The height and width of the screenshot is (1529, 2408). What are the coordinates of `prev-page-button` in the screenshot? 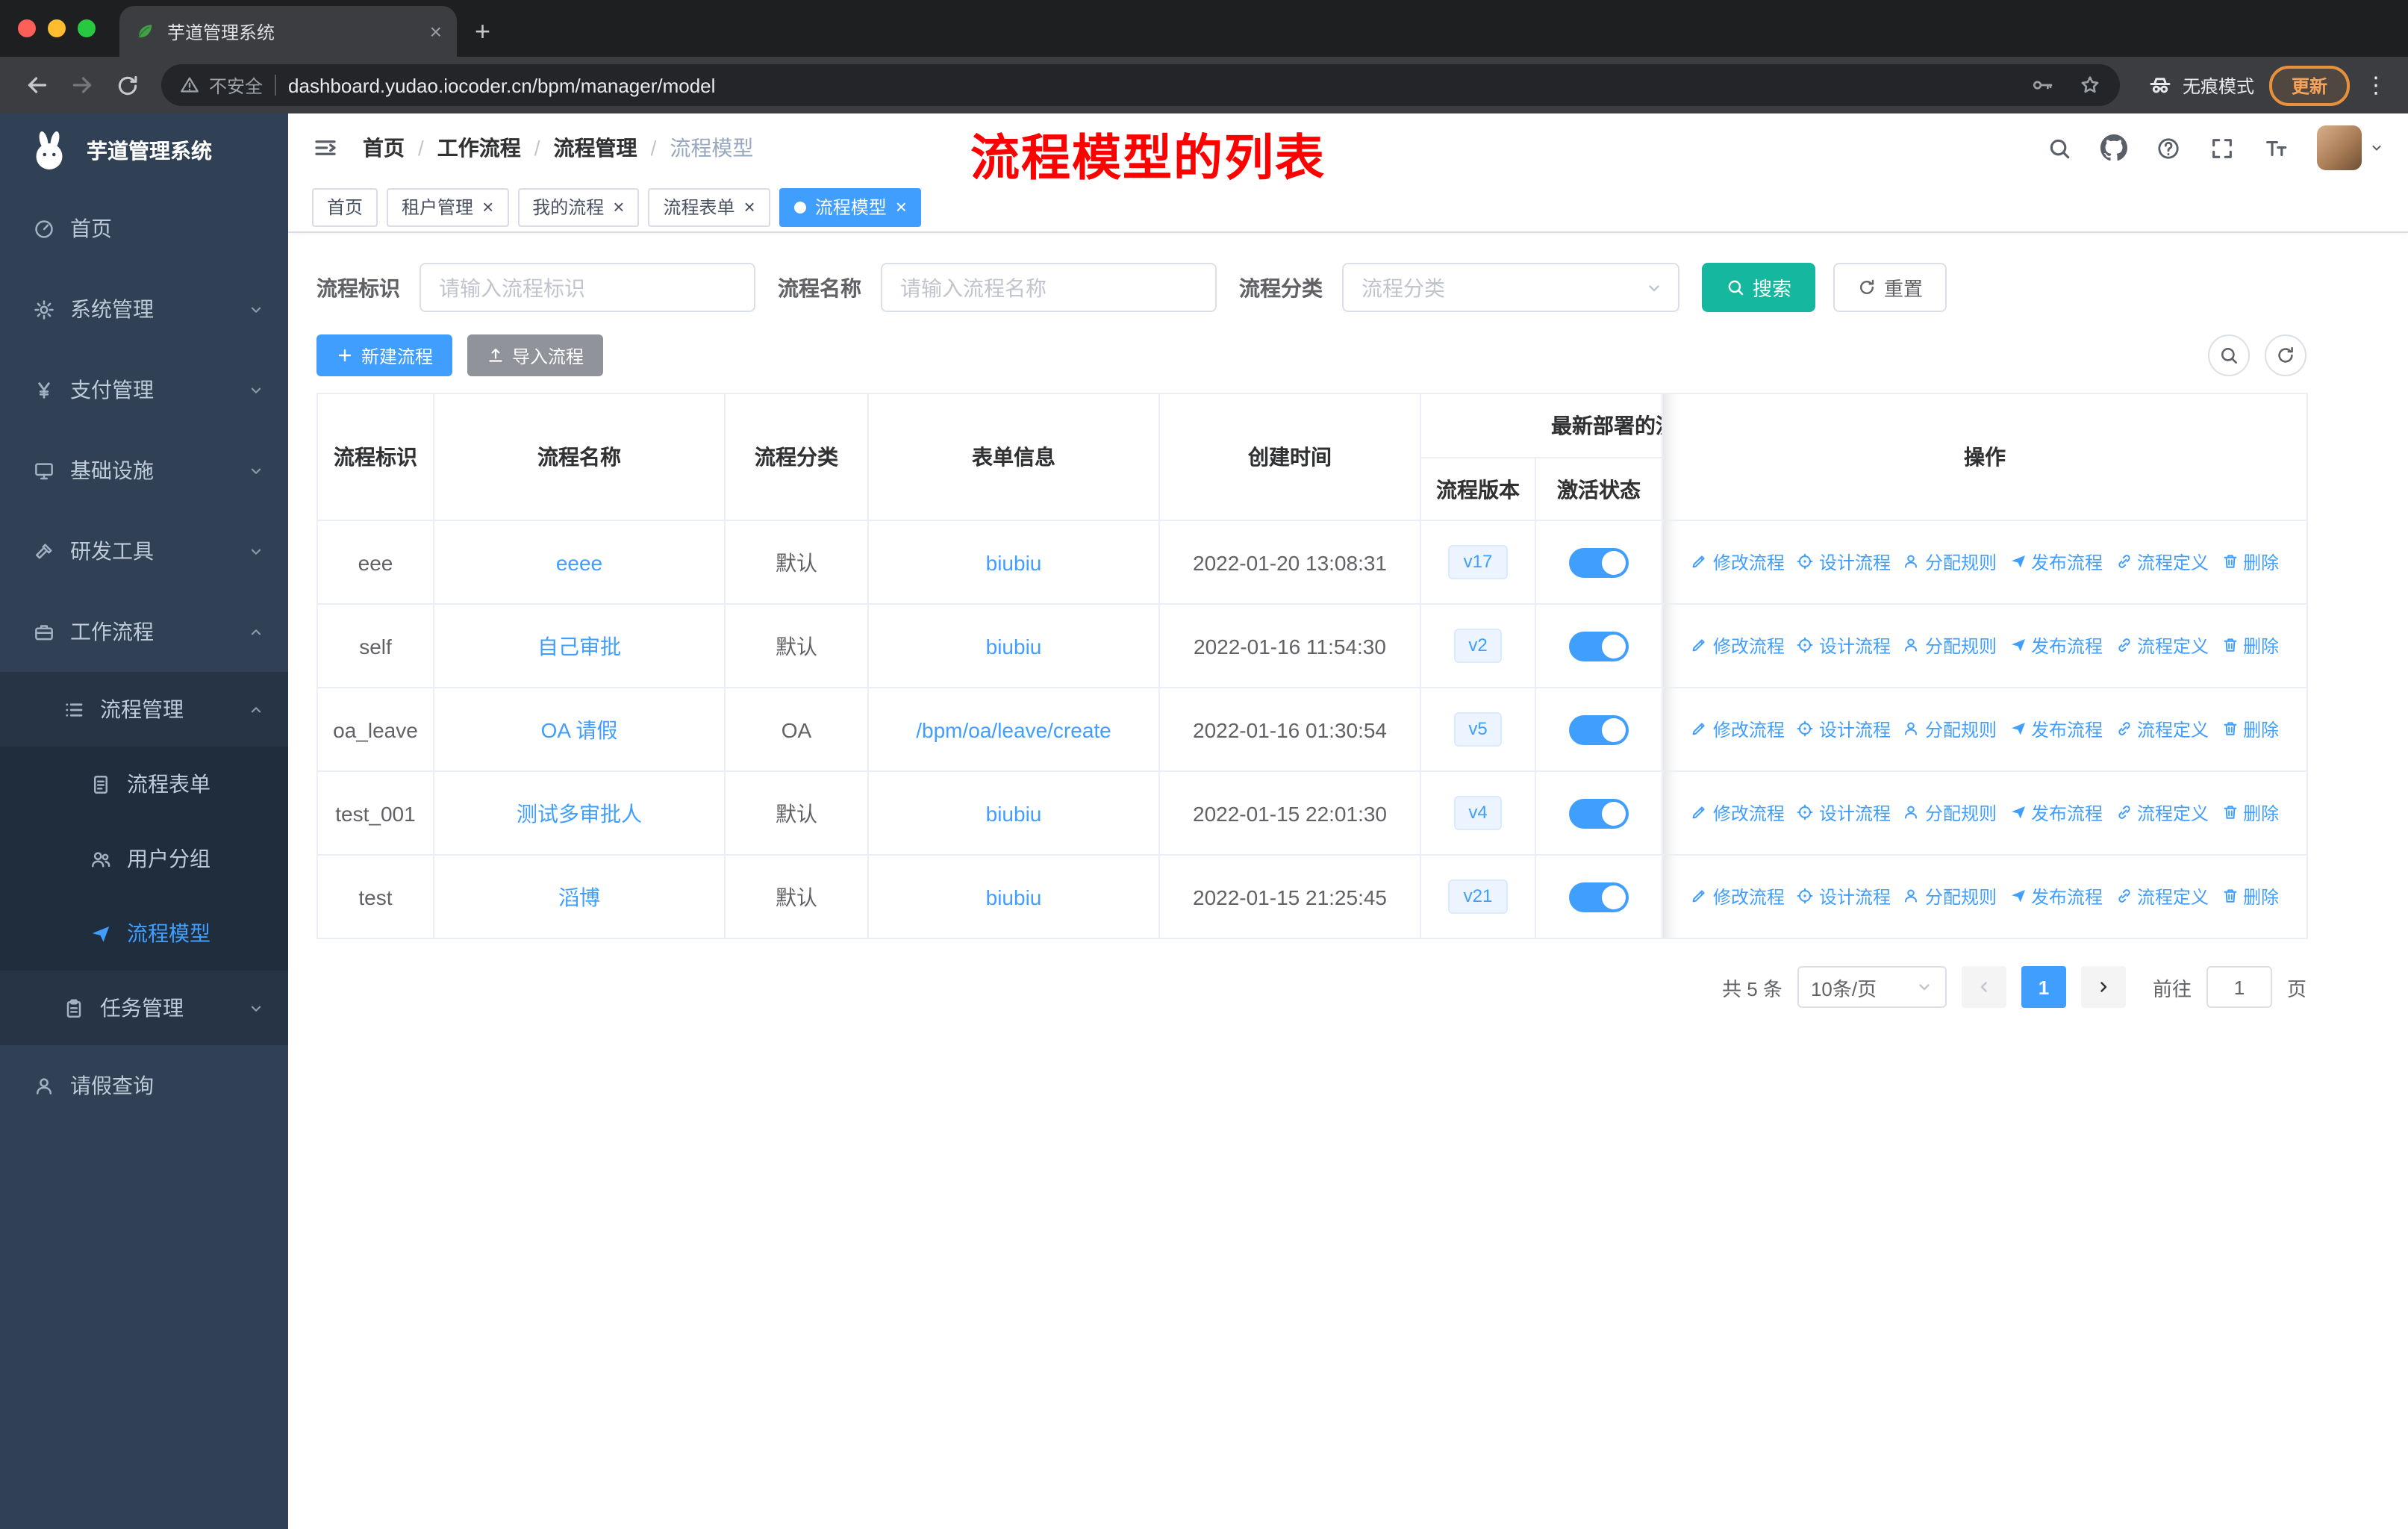 It's located at (1983, 987).